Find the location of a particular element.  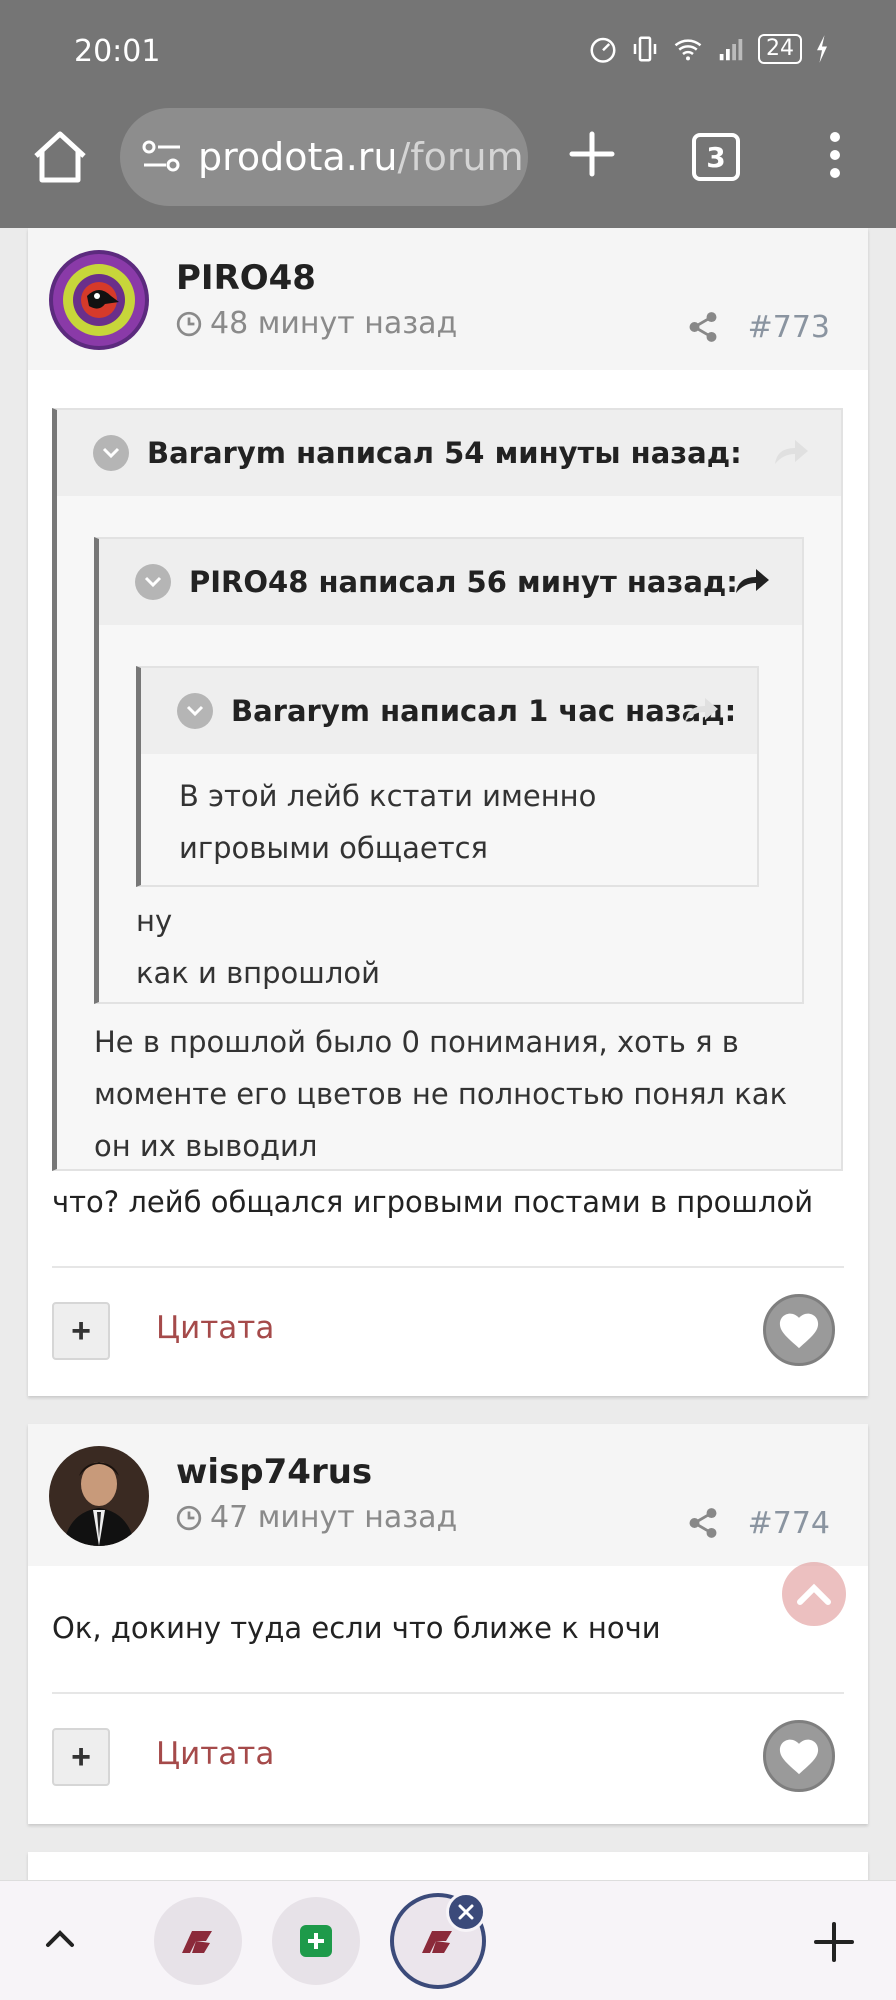

post-time: 48 минут назад is located at coordinates (316, 323).